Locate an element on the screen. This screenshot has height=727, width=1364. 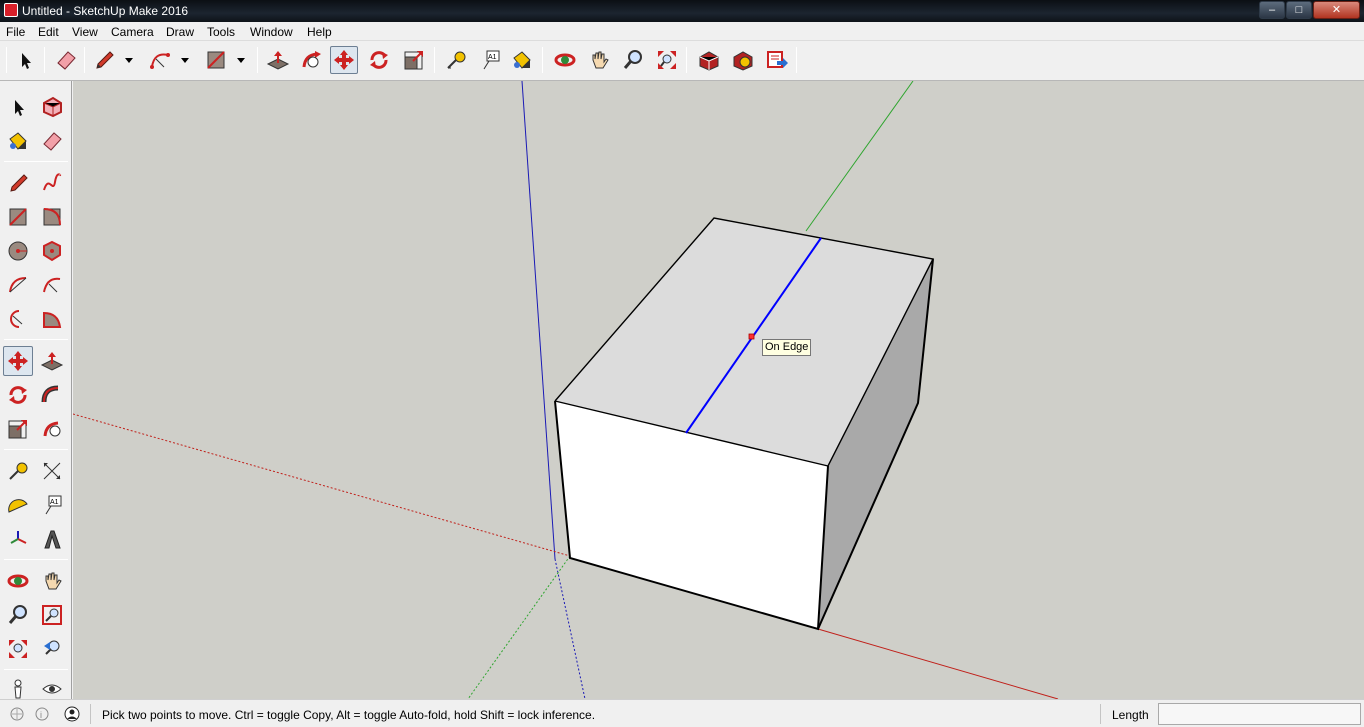
protractor-icon is located at coordinates (18, 505).